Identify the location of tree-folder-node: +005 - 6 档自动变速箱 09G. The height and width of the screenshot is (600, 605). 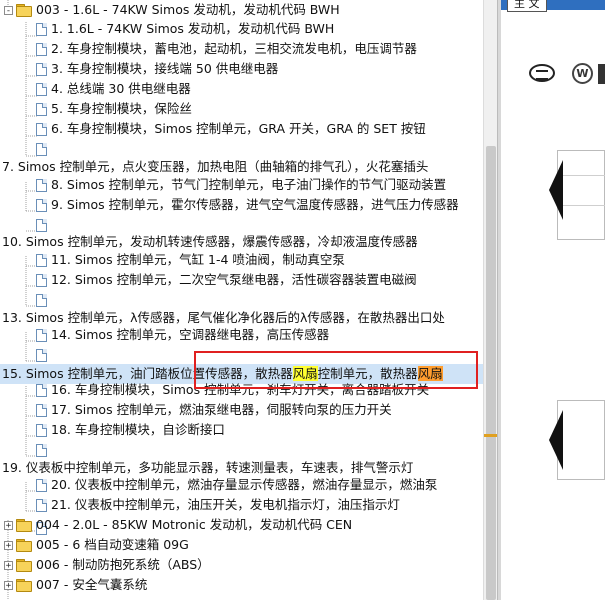
(96, 545).